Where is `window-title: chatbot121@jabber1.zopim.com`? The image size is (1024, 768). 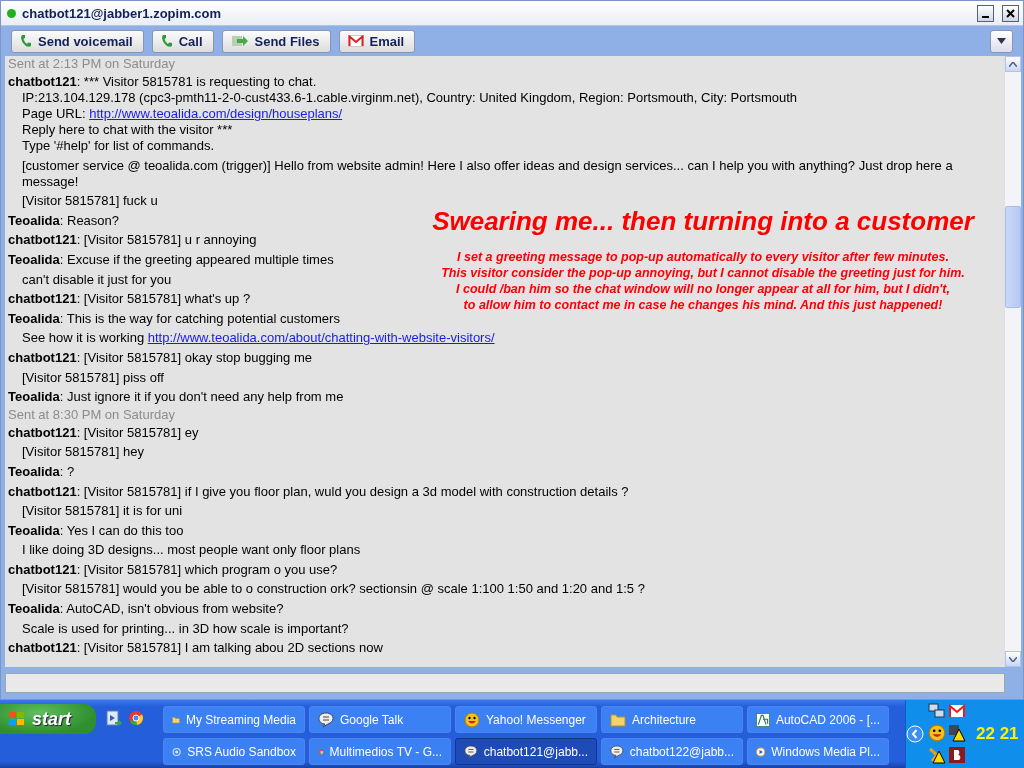
window-title: chatbot121@jabber1.zopim.com is located at coordinates (122, 13).